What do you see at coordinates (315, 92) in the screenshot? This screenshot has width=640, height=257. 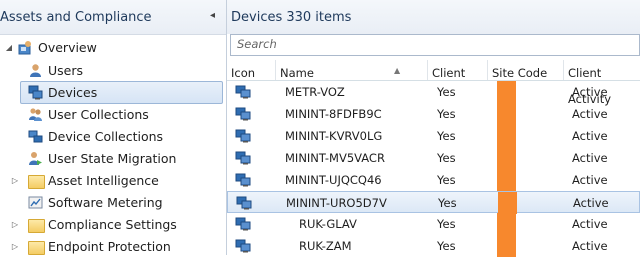 I see `device-name: METR-VOZ` at bounding box center [315, 92].